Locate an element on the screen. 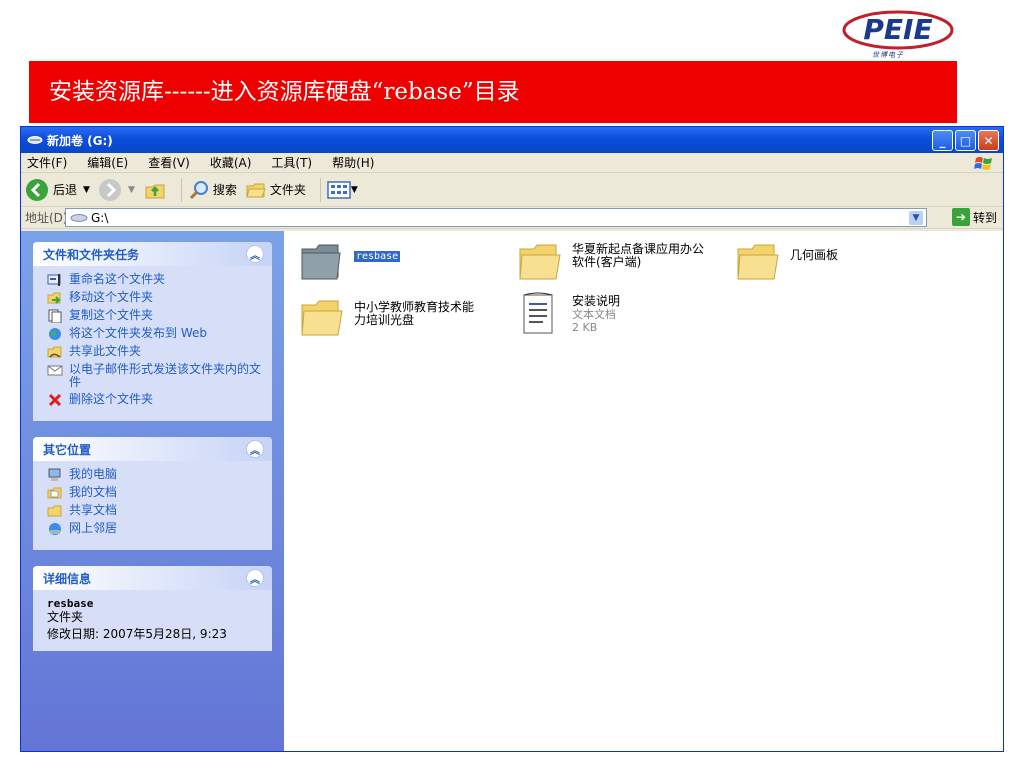  folders-label: 文件夹 is located at coordinates (287, 190).